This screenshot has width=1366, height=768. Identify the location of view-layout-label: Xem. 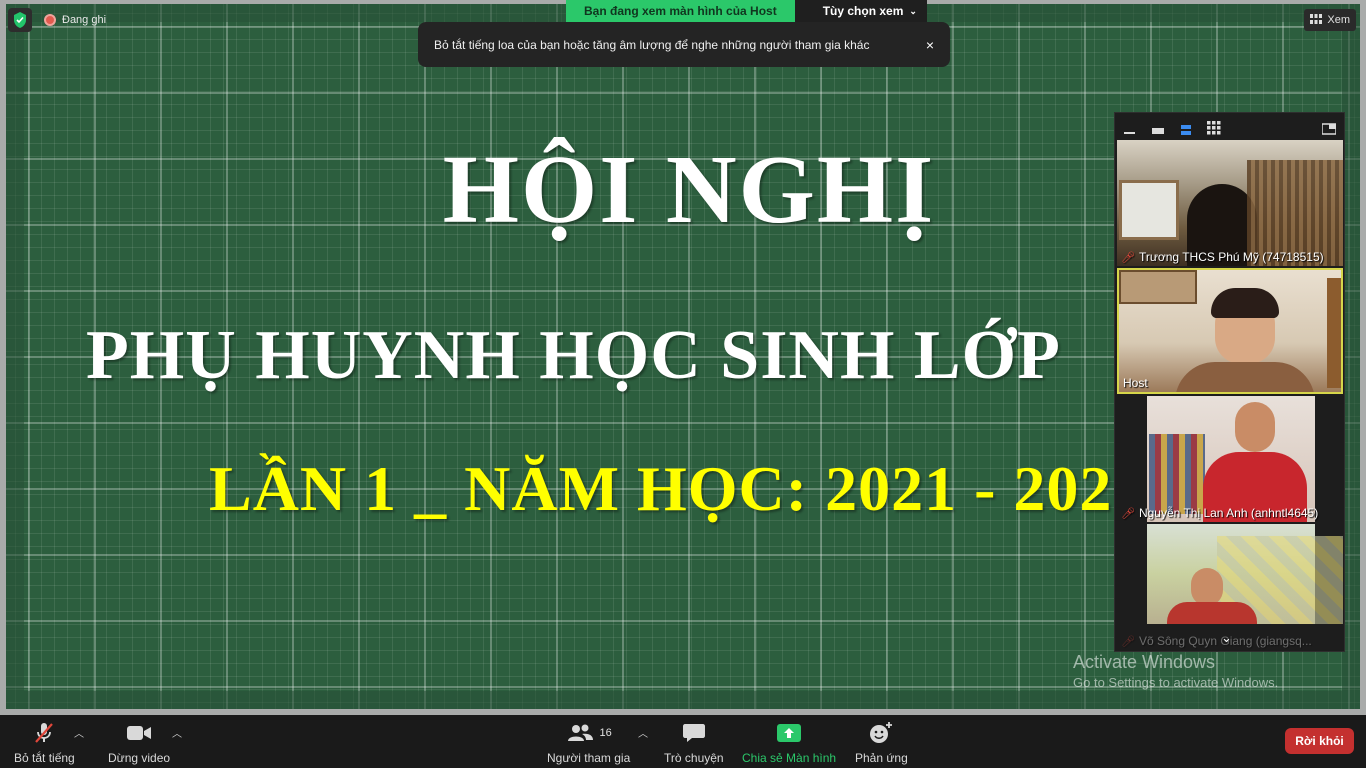
(1338, 20).